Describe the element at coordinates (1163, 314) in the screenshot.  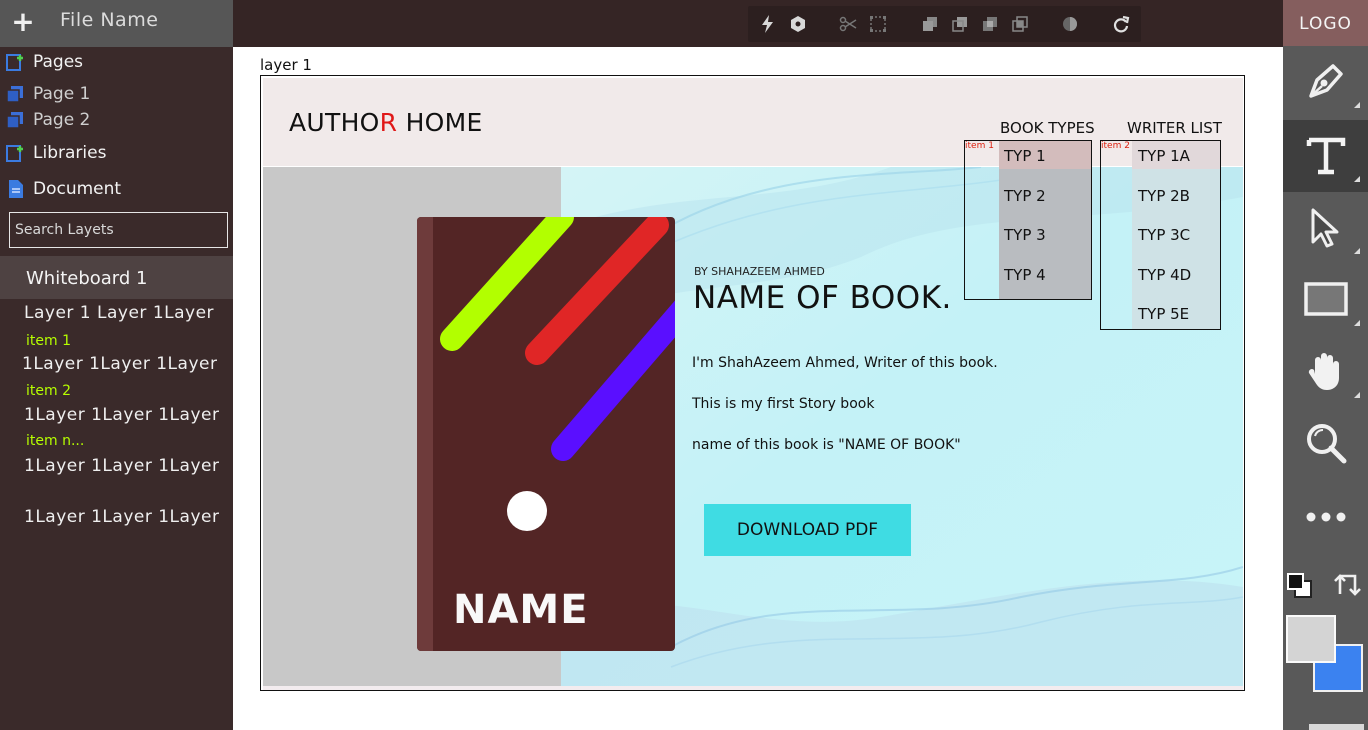
I see `dropdown-option: TYP 5E` at that location.